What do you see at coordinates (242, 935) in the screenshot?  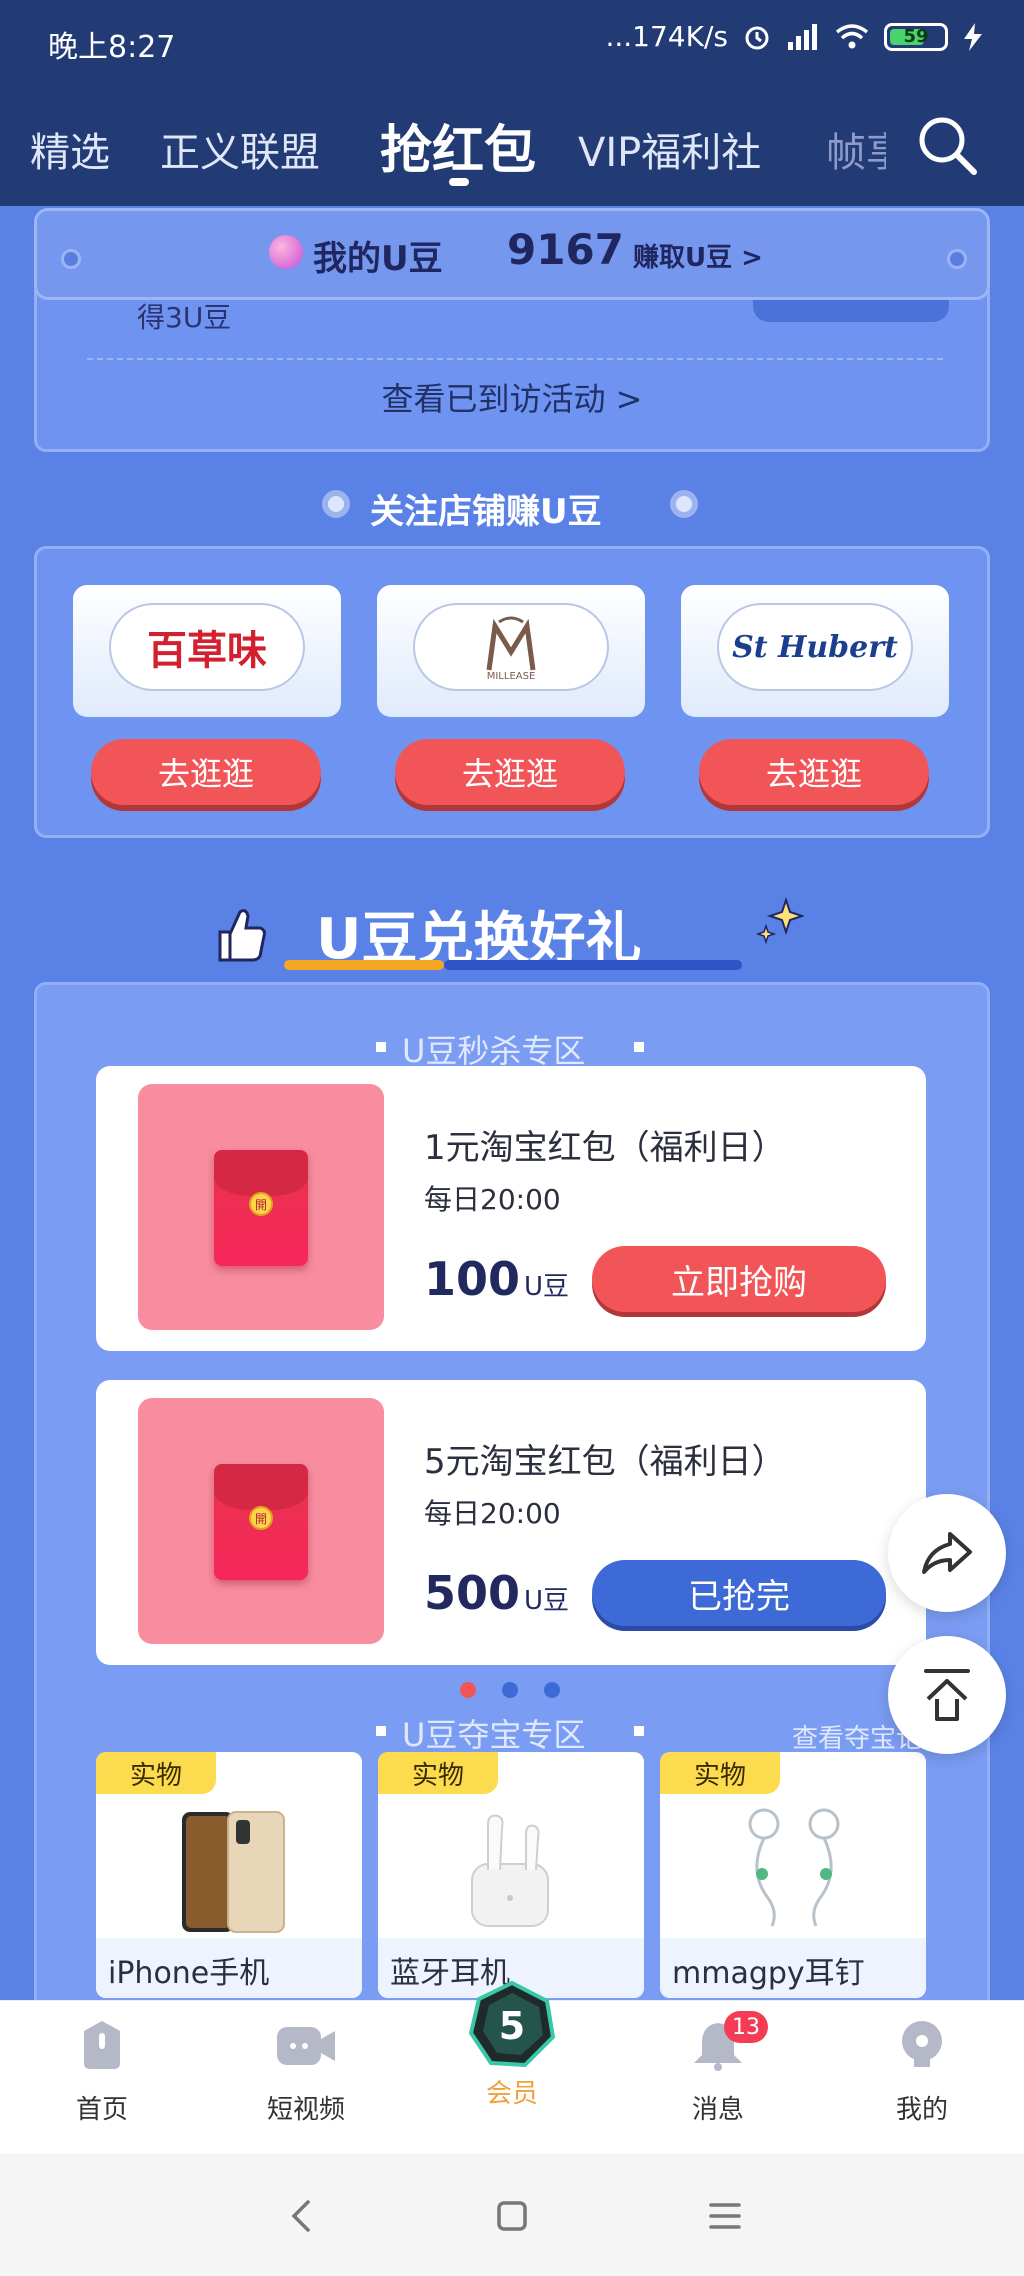 I see `thumbs-up-icon` at bounding box center [242, 935].